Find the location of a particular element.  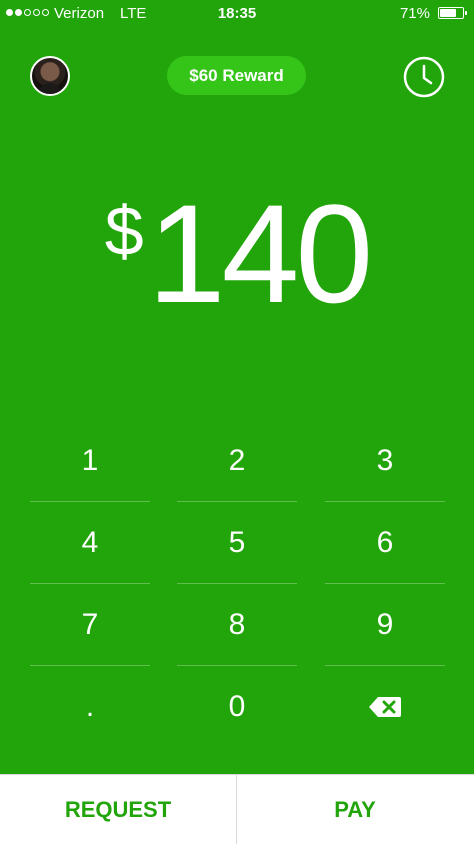

key-4: 4 is located at coordinates (90, 543).